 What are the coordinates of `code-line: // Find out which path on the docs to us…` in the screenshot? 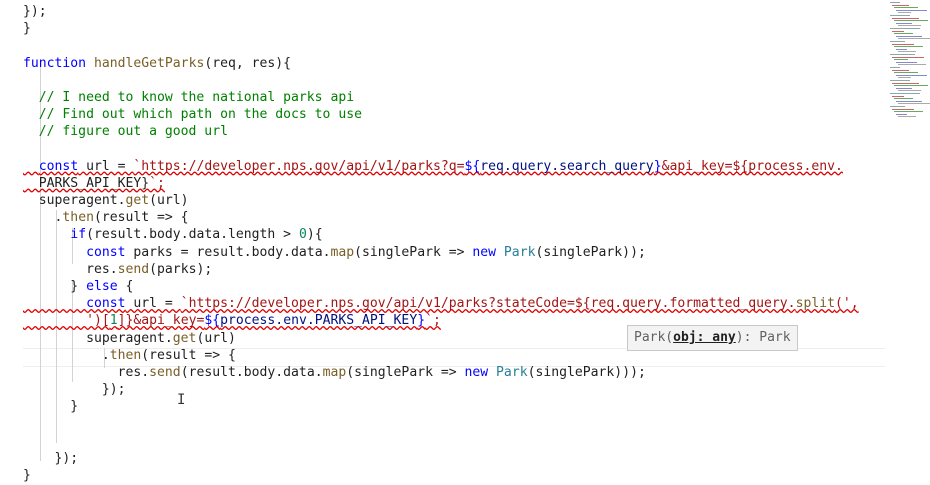 It's located at (454, 114).